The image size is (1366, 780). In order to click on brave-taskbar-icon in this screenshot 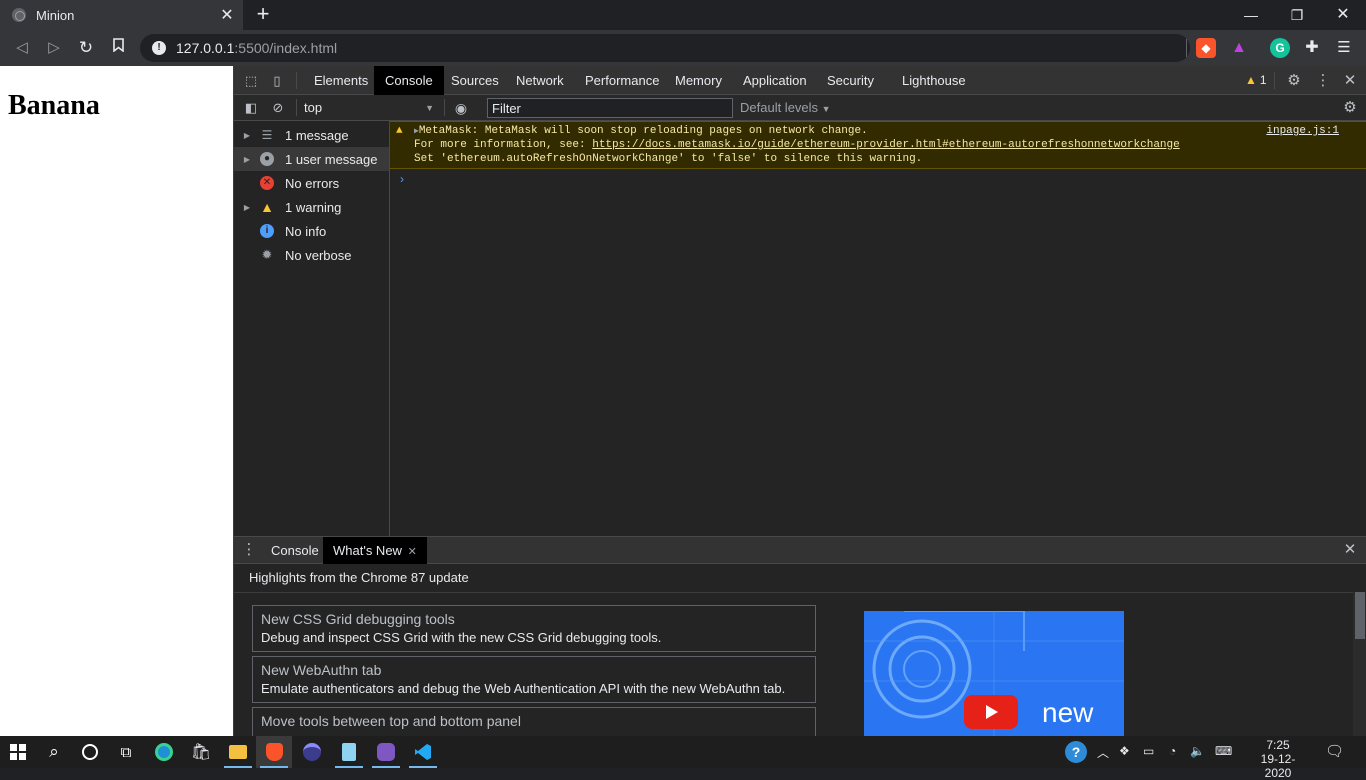, I will do `click(274, 752)`.